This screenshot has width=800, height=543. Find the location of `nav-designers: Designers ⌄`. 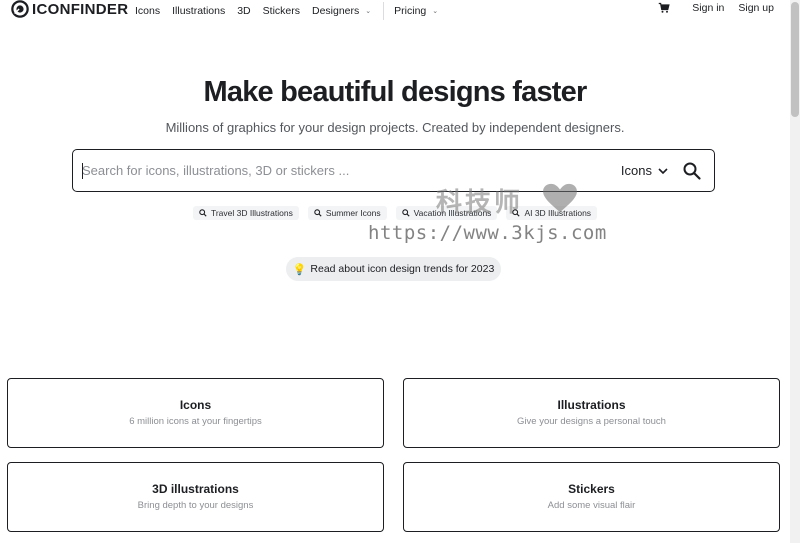

nav-designers: Designers ⌄ is located at coordinates (341, 11).